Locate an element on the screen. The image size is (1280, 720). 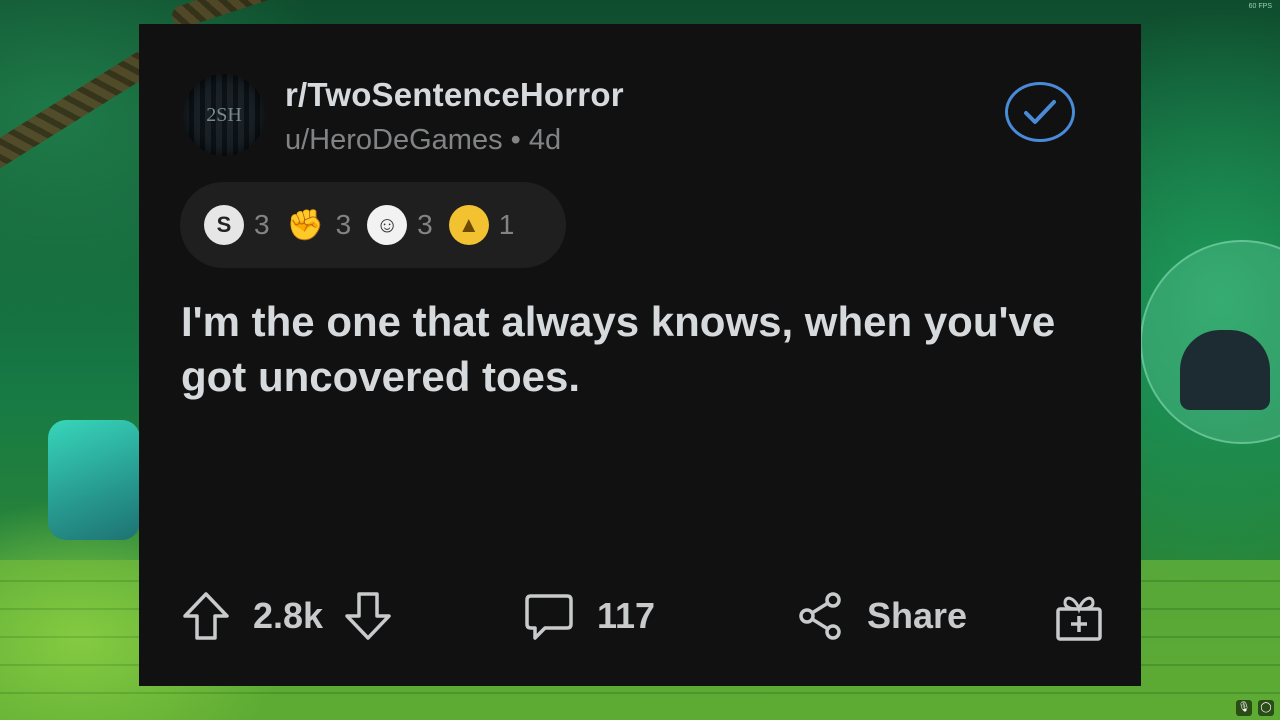
downvote-icon is located at coordinates (368, 616).